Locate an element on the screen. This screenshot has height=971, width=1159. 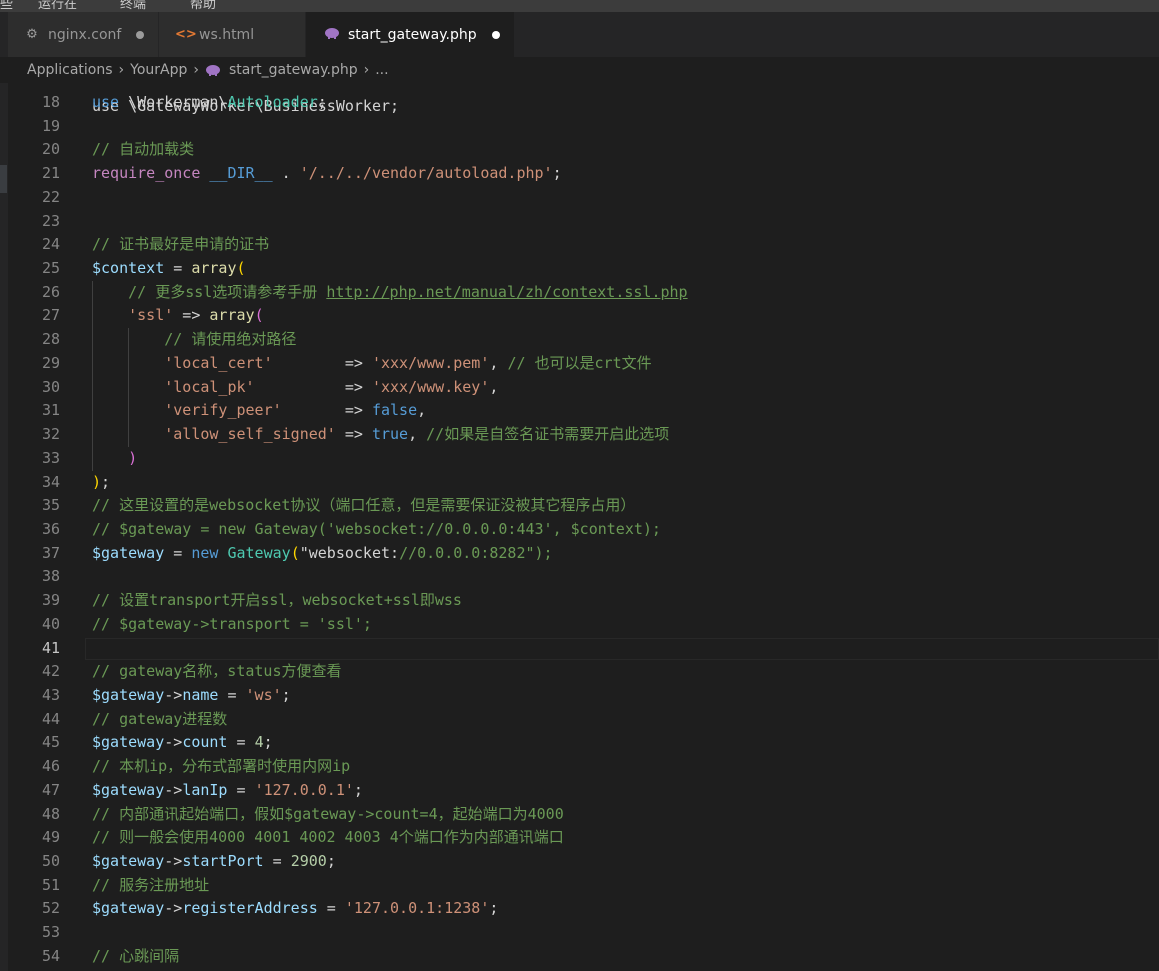
code-line: 53 is located at coordinates (579, 933).